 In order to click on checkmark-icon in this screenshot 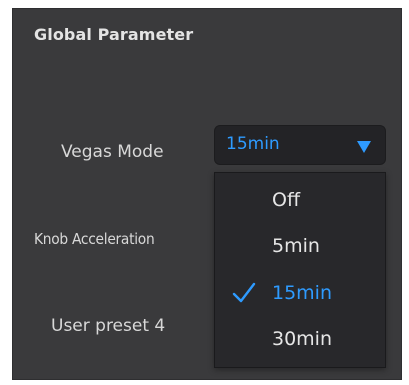, I will do `click(244, 292)`.